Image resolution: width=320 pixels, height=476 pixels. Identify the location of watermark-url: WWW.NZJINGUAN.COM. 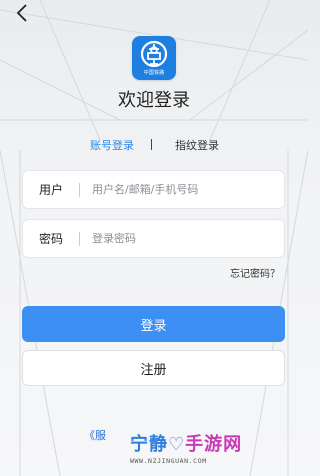
(168, 461).